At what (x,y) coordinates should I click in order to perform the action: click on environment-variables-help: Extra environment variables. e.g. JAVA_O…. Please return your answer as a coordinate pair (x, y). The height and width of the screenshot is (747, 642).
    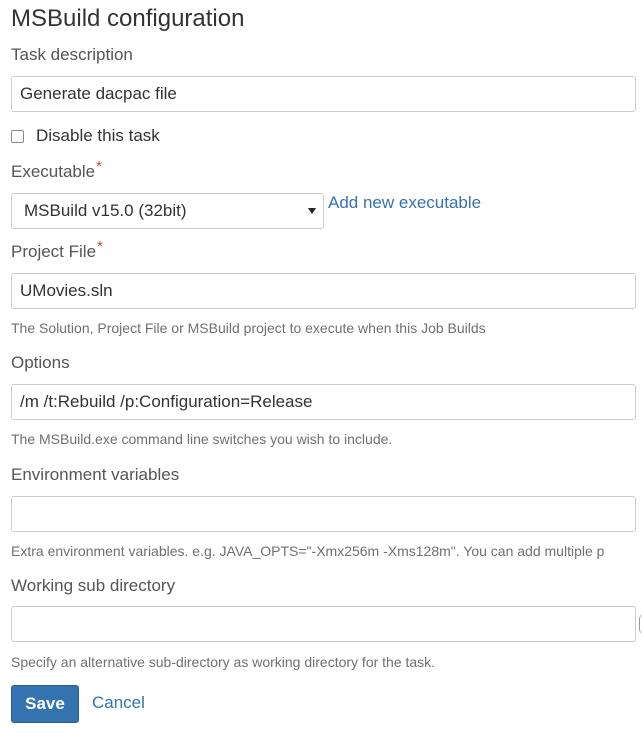
    Looking at the image, I should click on (308, 551).